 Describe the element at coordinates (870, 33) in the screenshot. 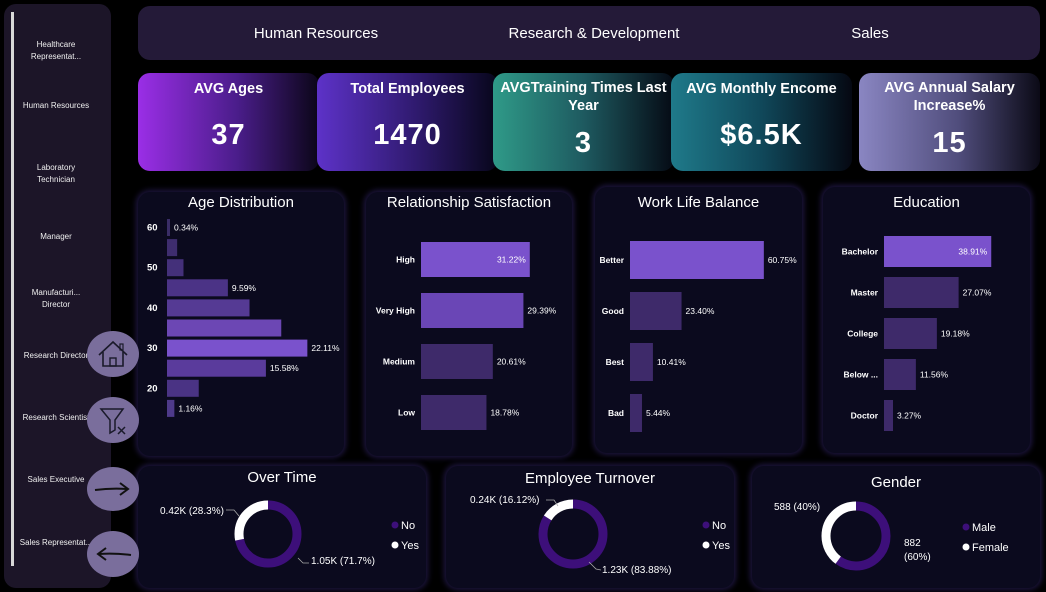

I see `tab-sales: Sales` at that location.